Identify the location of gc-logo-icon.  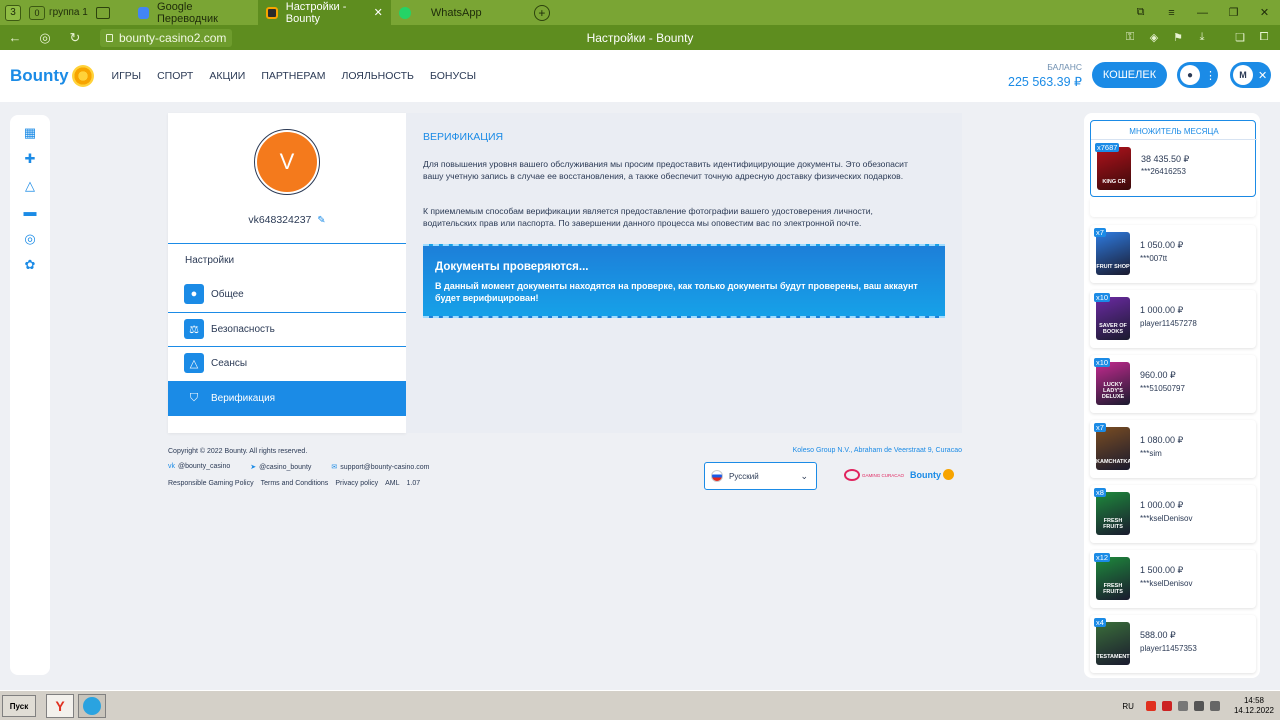
(852, 475).